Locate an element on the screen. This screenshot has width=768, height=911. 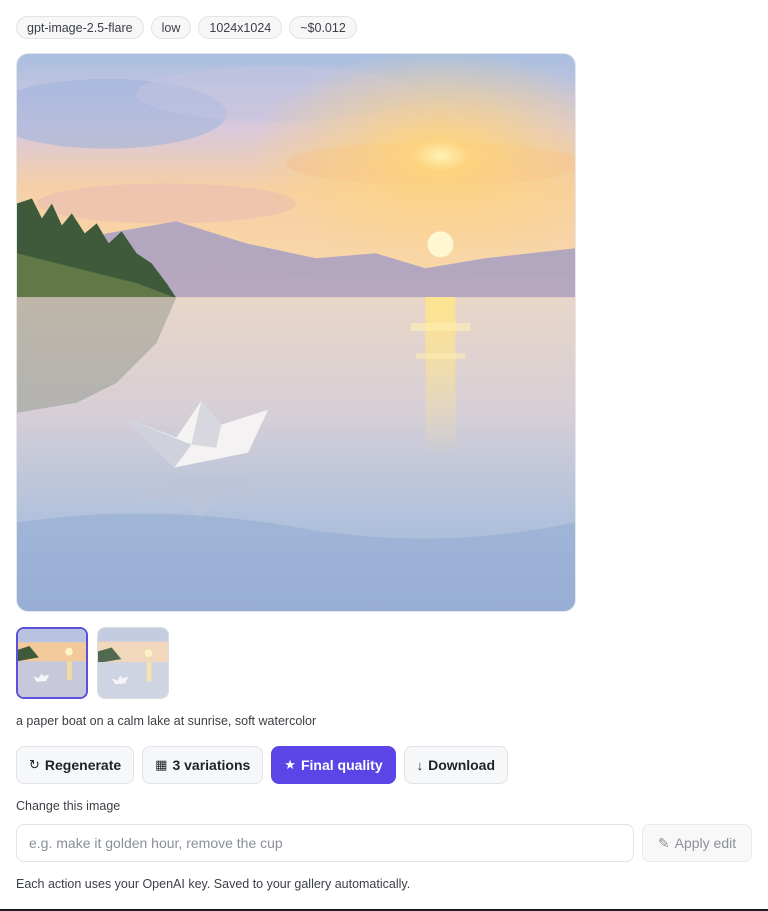
regenerate-button: ↻ Regenerate is located at coordinates (75, 765).